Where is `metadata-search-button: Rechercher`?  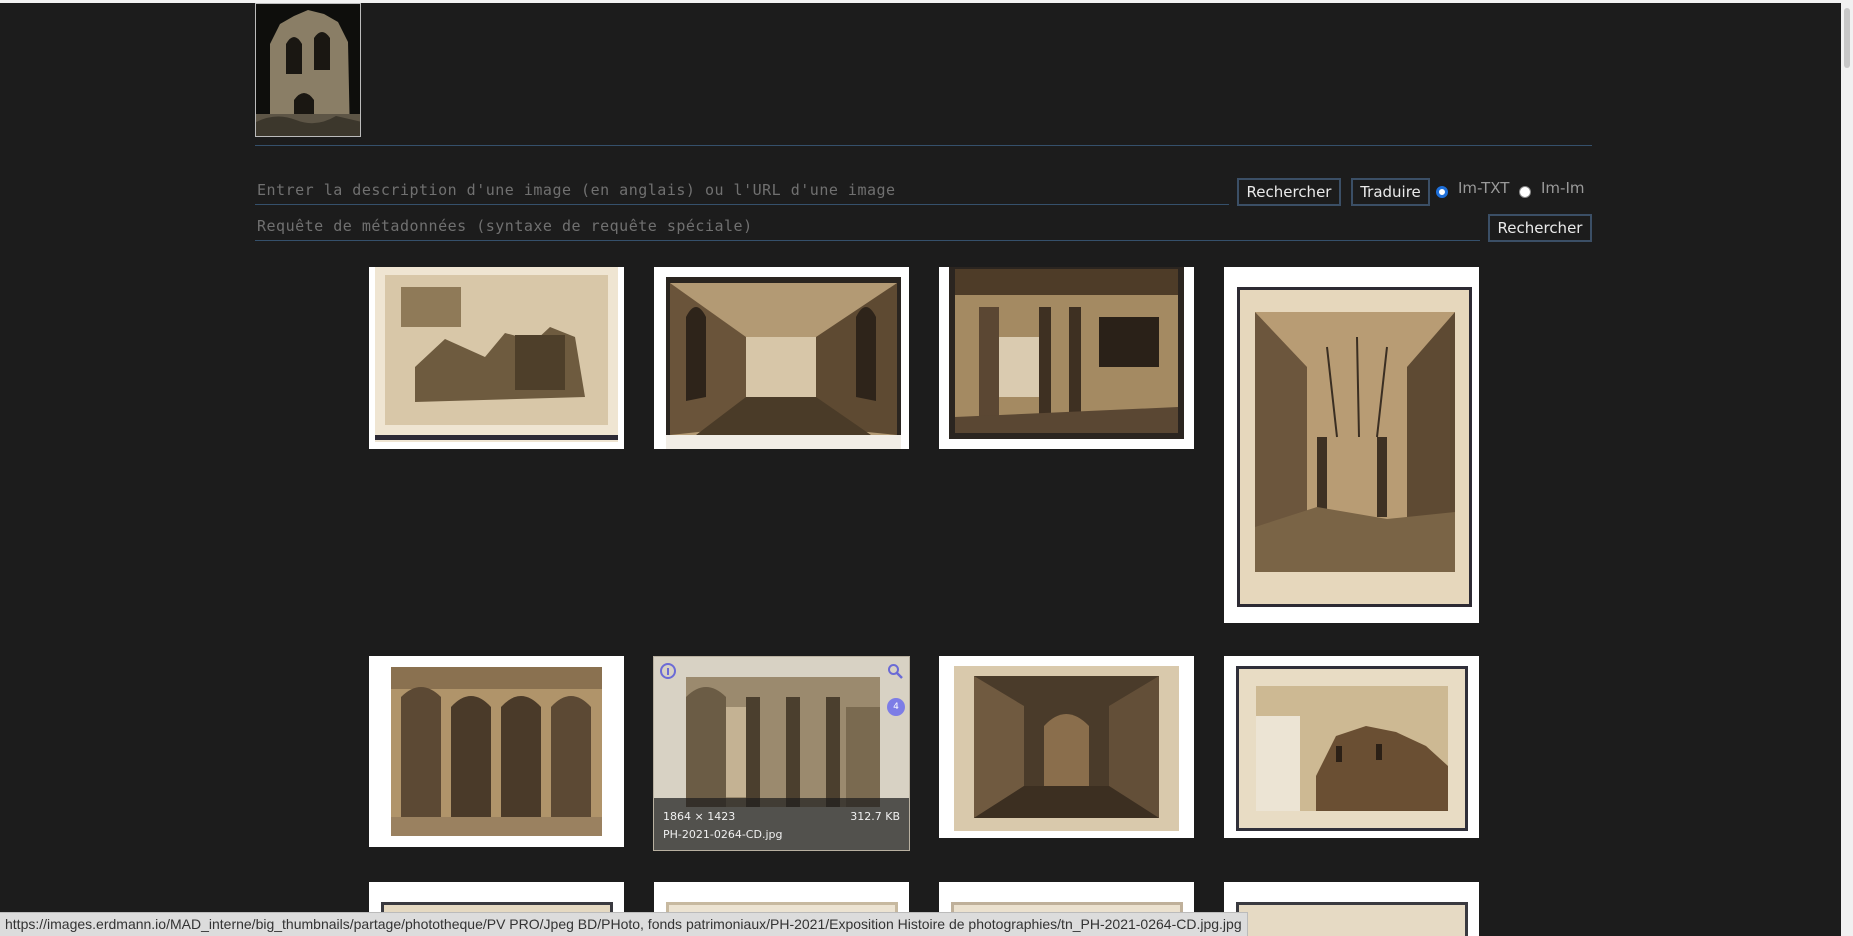 metadata-search-button: Rechercher is located at coordinates (1540, 228).